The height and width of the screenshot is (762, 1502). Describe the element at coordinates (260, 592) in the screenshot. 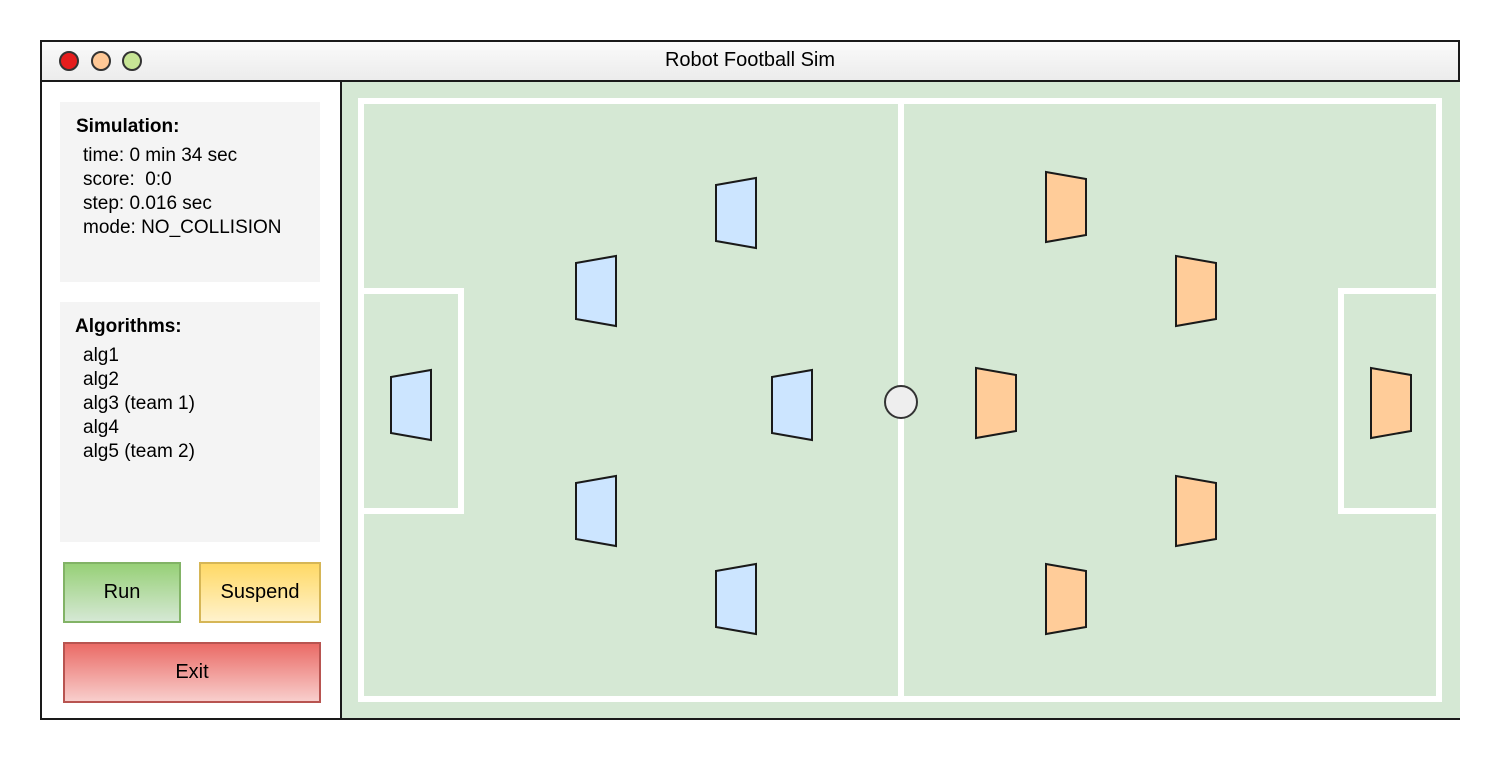

I see `suspend-button: Suspend` at that location.